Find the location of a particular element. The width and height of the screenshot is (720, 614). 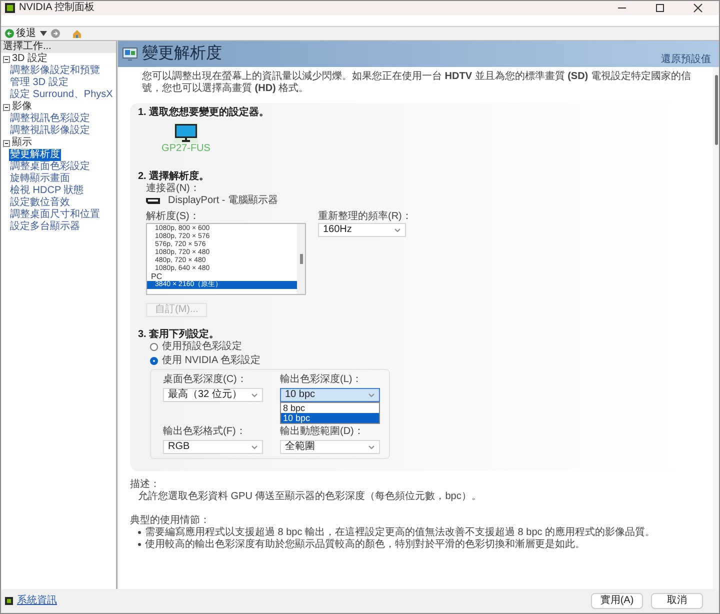

forward-arrow-icon is located at coordinates (55, 33).